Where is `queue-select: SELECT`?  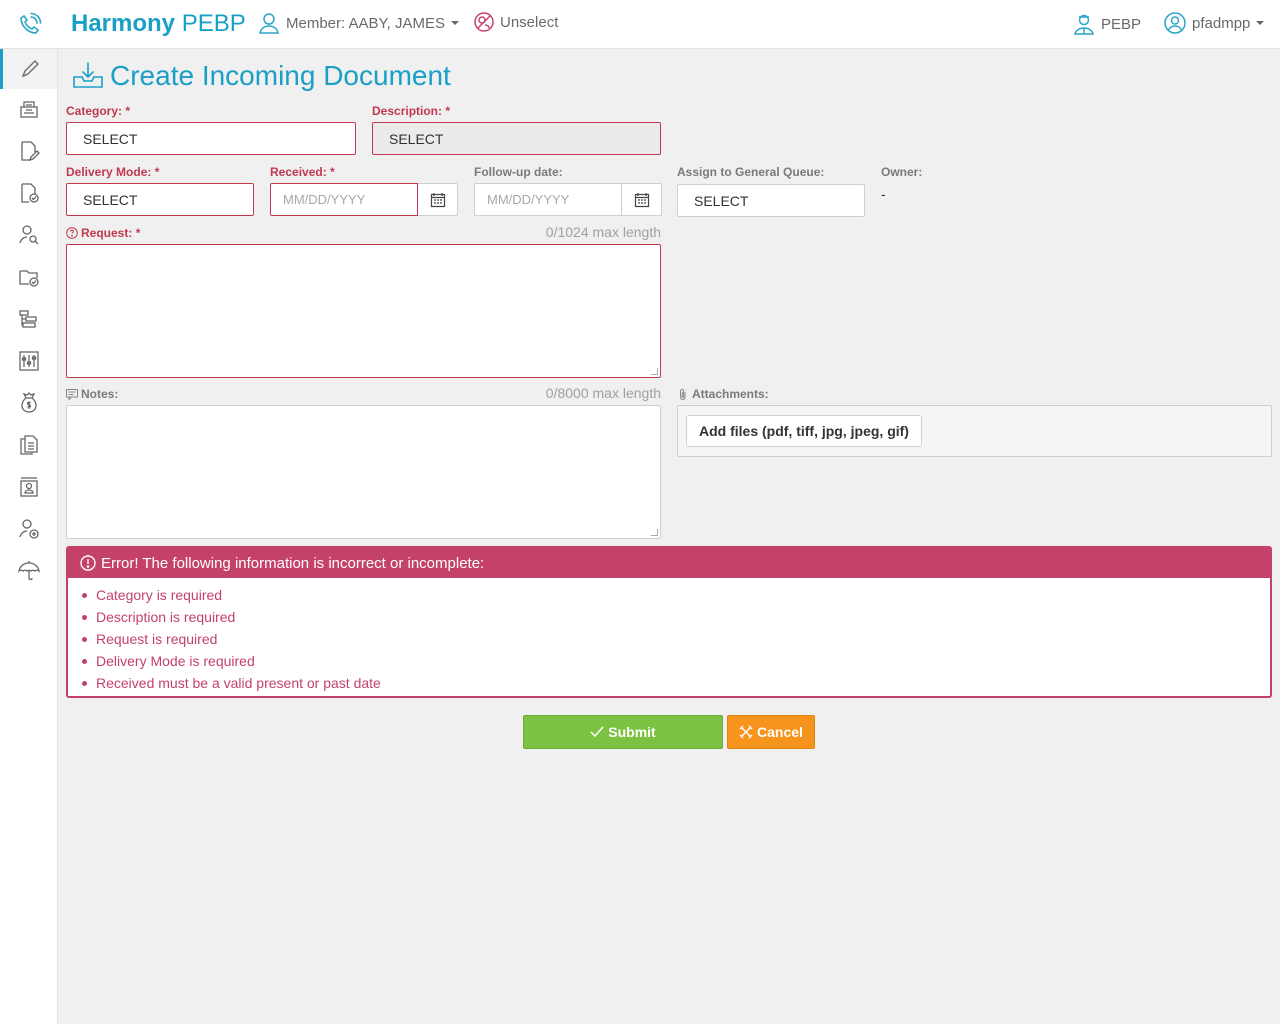 queue-select: SELECT is located at coordinates (771, 200).